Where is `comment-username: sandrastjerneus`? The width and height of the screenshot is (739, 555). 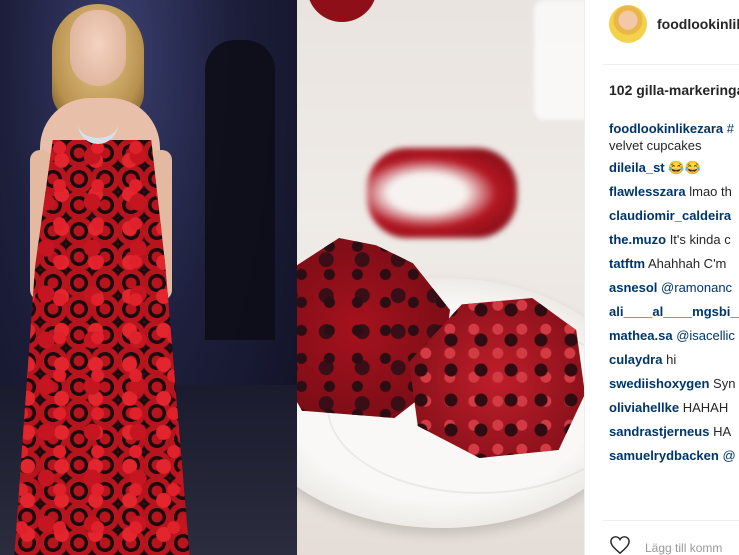
comment-username: sandrastjerneus is located at coordinates (659, 431).